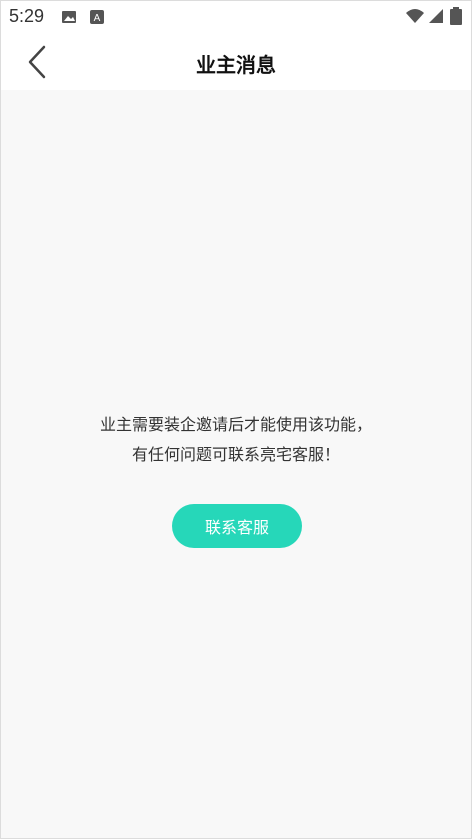 The height and width of the screenshot is (839, 472). I want to click on message-line-1: 业主需要装企邀请后才能使用该功能，, so click(235, 424).